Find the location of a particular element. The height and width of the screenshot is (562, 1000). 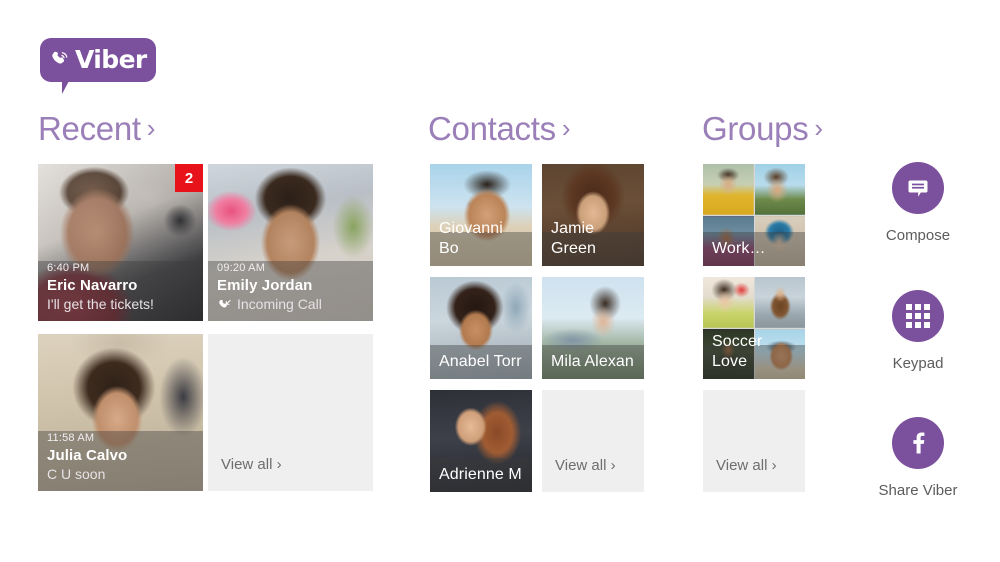

compose-bubble-icon is located at coordinates (918, 188).